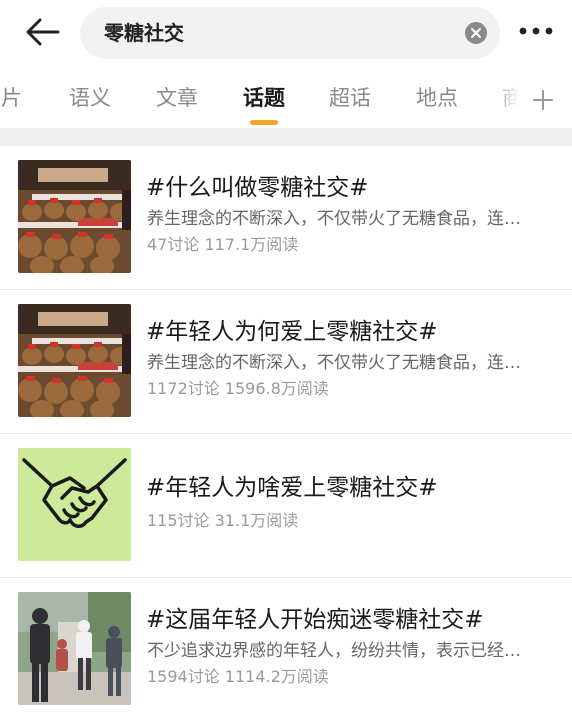 The height and width of the screenshot is (726, 572). What do you see at coordinates (223, 520) in the screenshot?
I see `topic-stats: 115讨论 31.1万阅读` at bounding box center [223, 520].